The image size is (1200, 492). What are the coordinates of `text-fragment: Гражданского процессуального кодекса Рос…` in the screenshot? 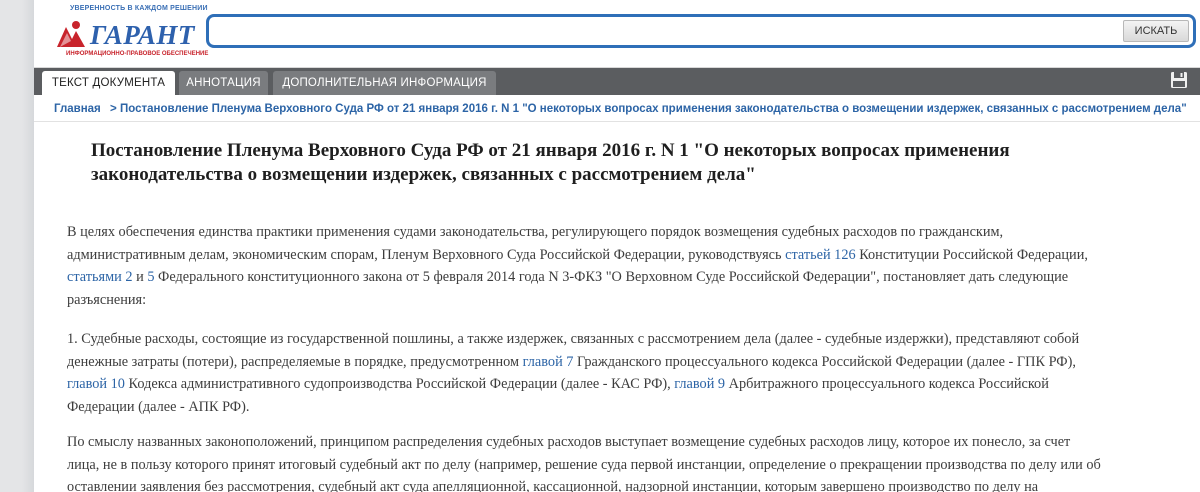 It's located at (824, 361).